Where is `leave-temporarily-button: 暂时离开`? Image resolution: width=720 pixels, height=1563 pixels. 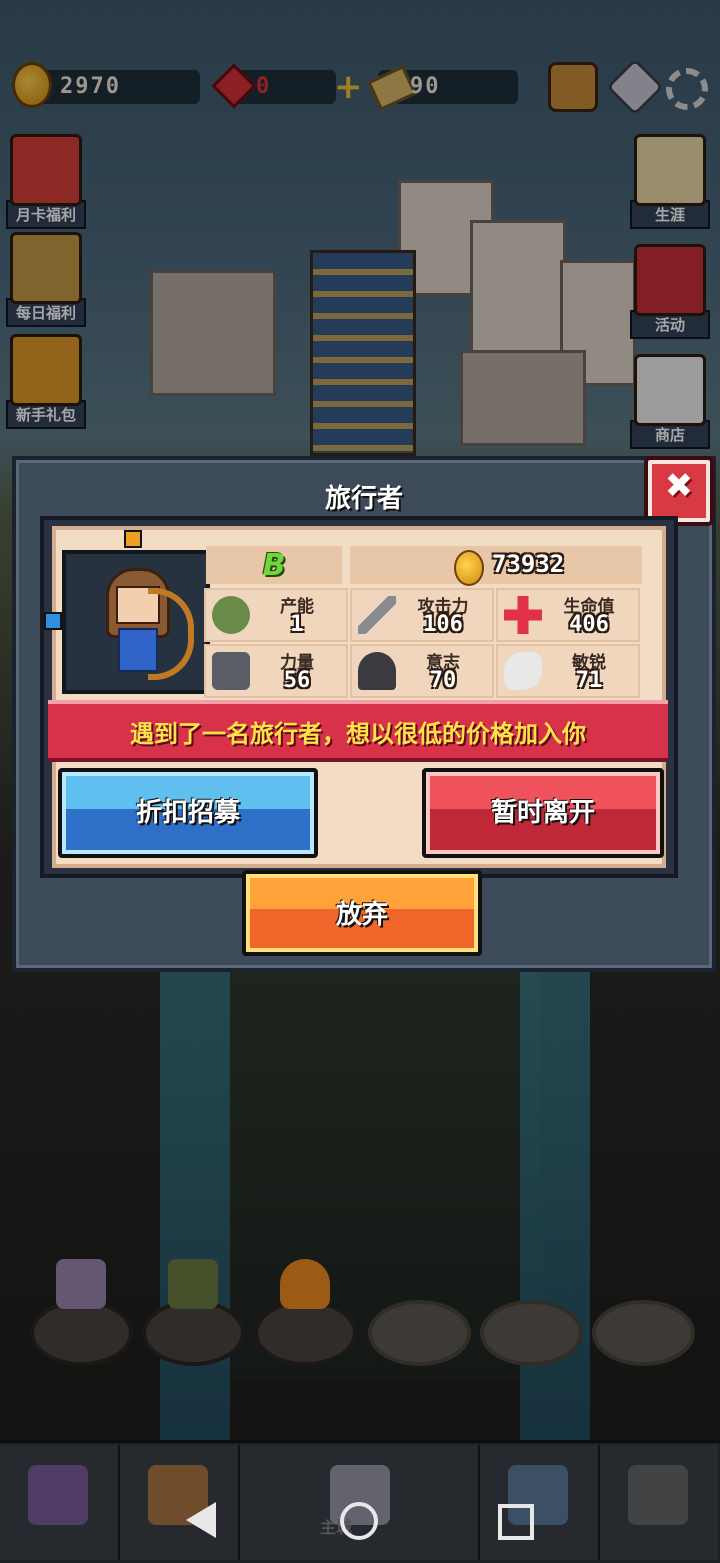
leave-temporarily-button: 暂时离开 is located at coordinates (543, 813).